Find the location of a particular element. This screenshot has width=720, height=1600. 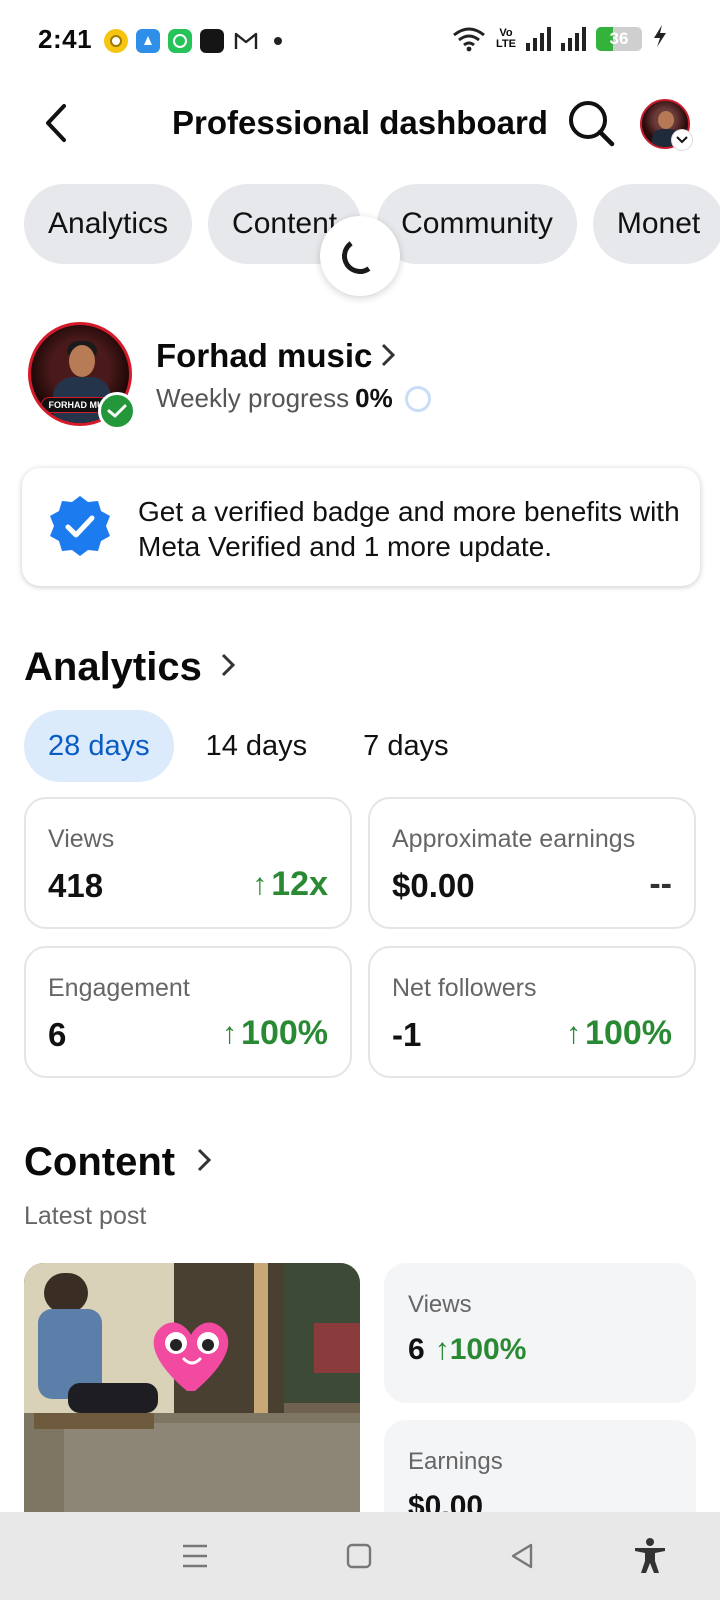

battery-icon: 36 is located at coordinates (619, 39).